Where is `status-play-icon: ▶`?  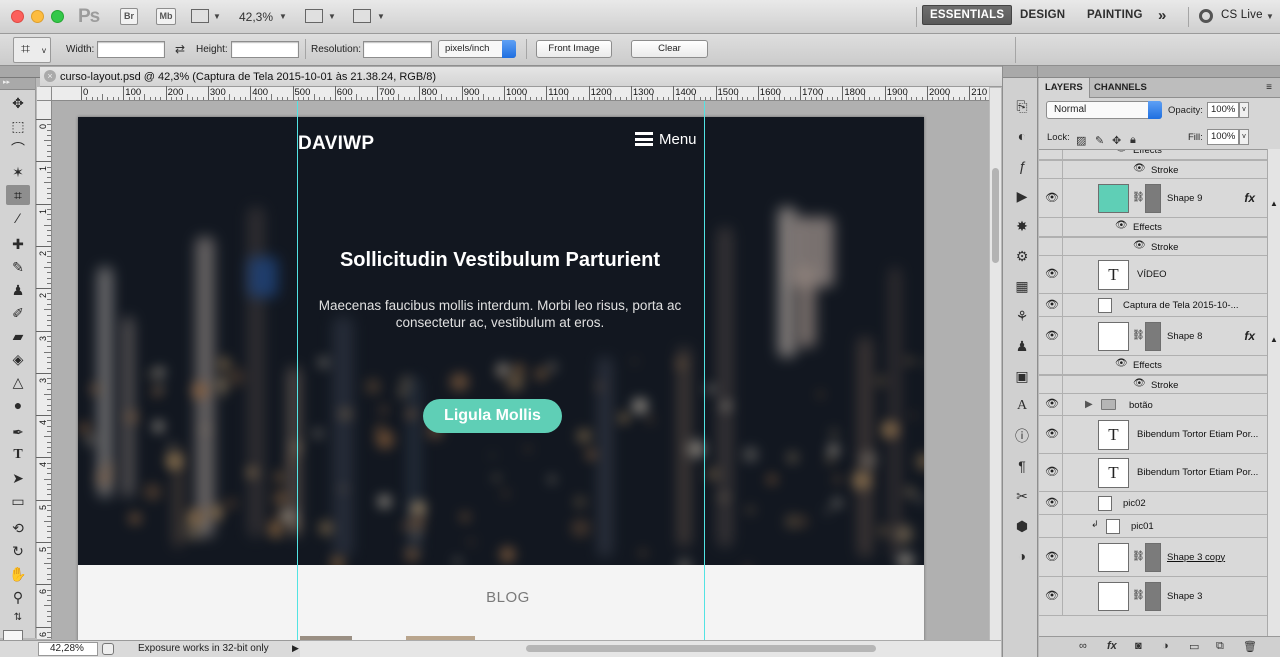 status-play-icon: ▶ is located at coordinates (295, 648).